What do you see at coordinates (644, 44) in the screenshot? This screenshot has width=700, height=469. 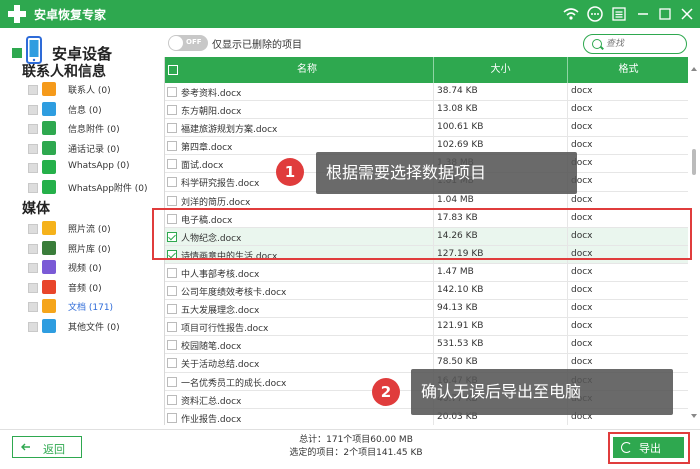 I see `search-input` at bounding box center [644, 44].